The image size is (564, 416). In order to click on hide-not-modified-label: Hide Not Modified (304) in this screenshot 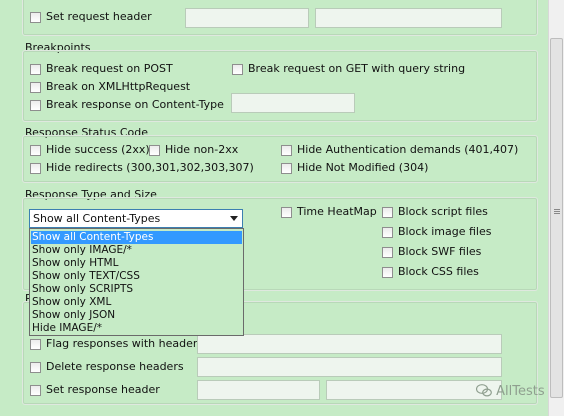, I will do `click(363, 167)`.